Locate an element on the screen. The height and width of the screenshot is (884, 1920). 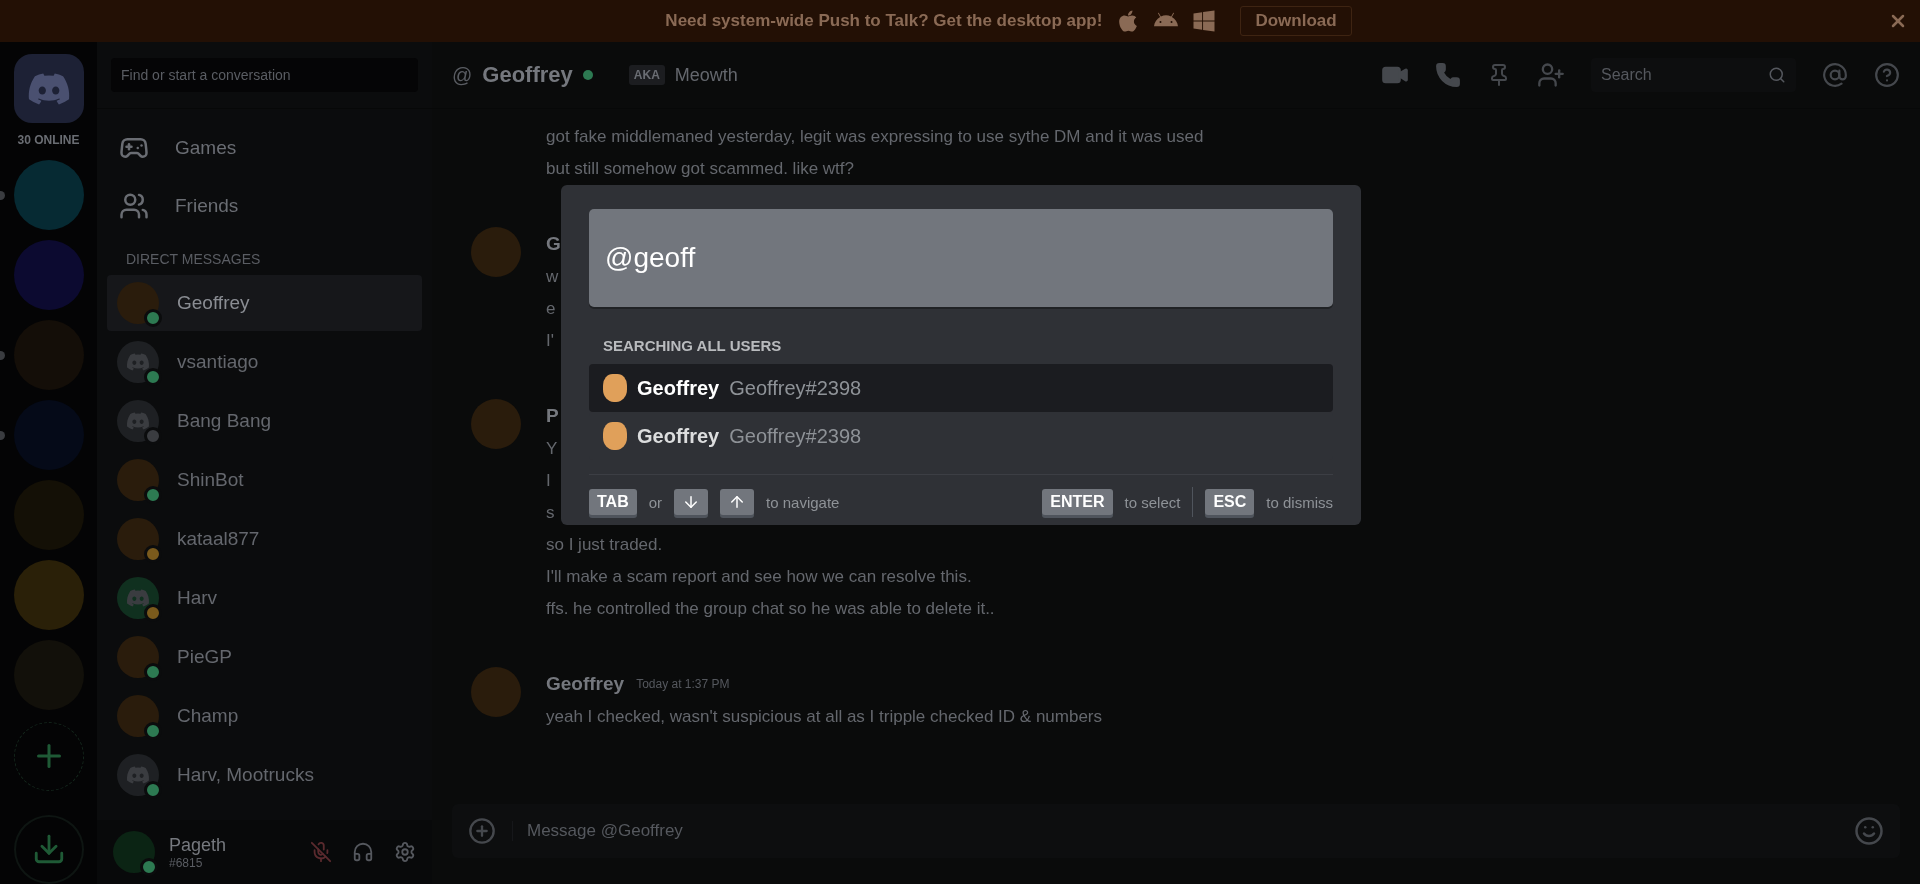
conversation-item: kataal877 is located at coordinates (264, 539).